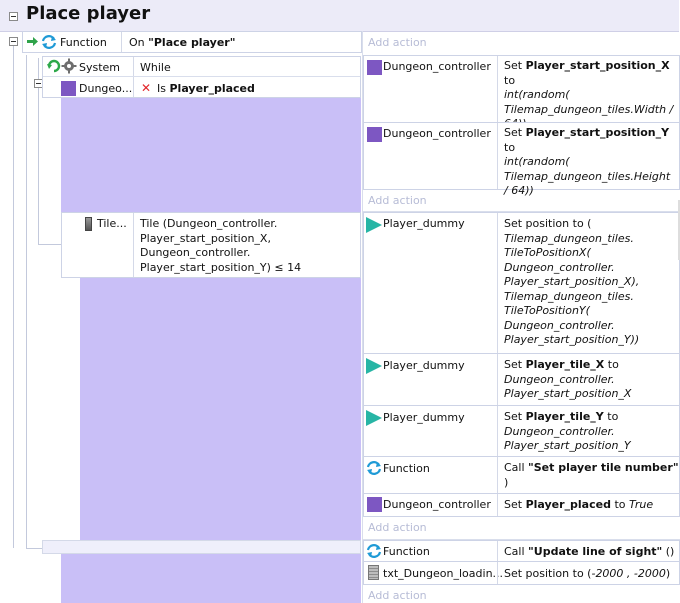 Image resolution: width=680 pixels, height=603 pixels. I want to click on set-text-position-action: Set position to (-2000 , -2000), so click(587, 573).